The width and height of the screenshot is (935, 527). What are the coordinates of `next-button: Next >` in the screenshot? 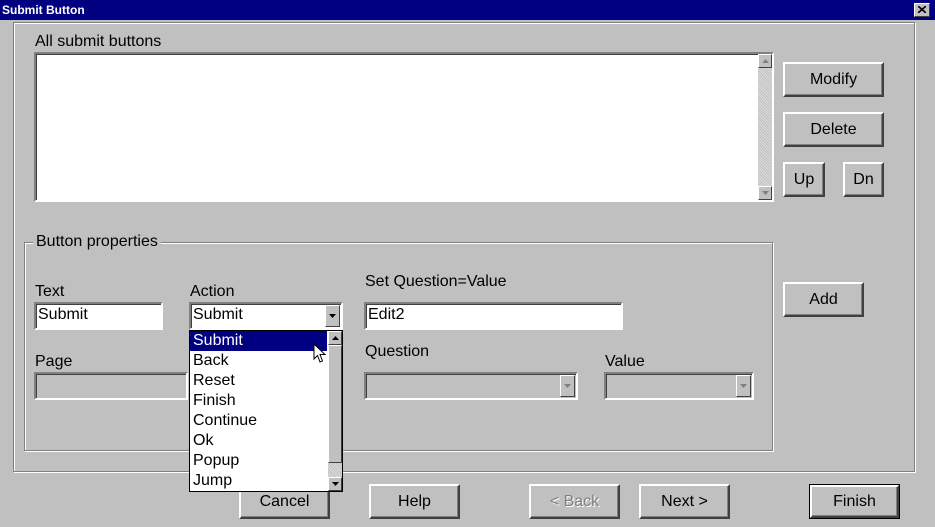 It's located at (684, 501).